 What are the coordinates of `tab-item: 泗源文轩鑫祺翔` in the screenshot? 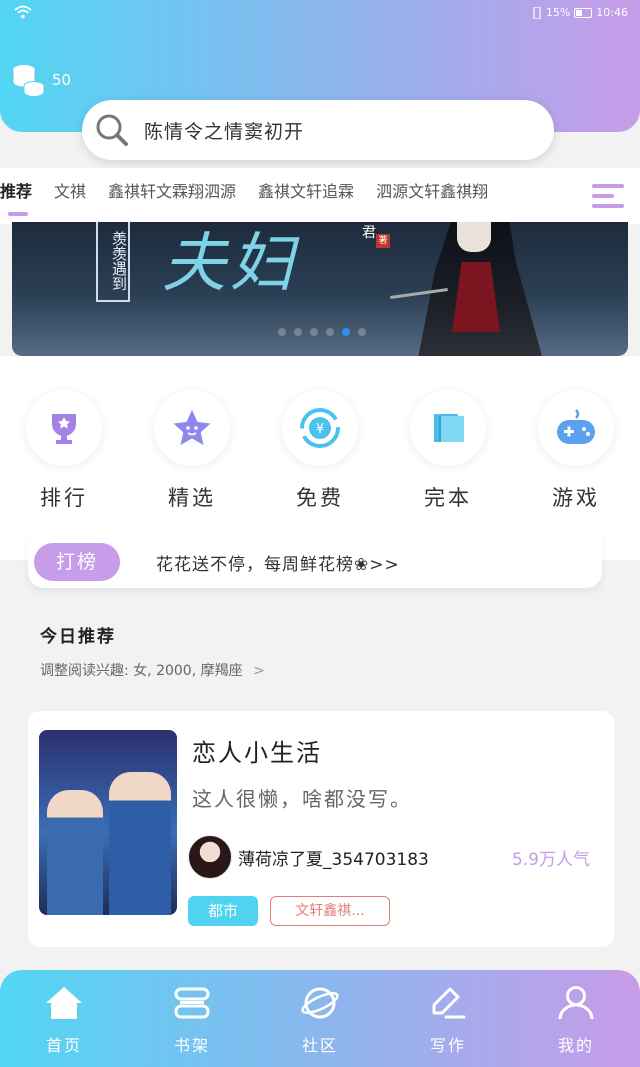 It's located at (432, 190).